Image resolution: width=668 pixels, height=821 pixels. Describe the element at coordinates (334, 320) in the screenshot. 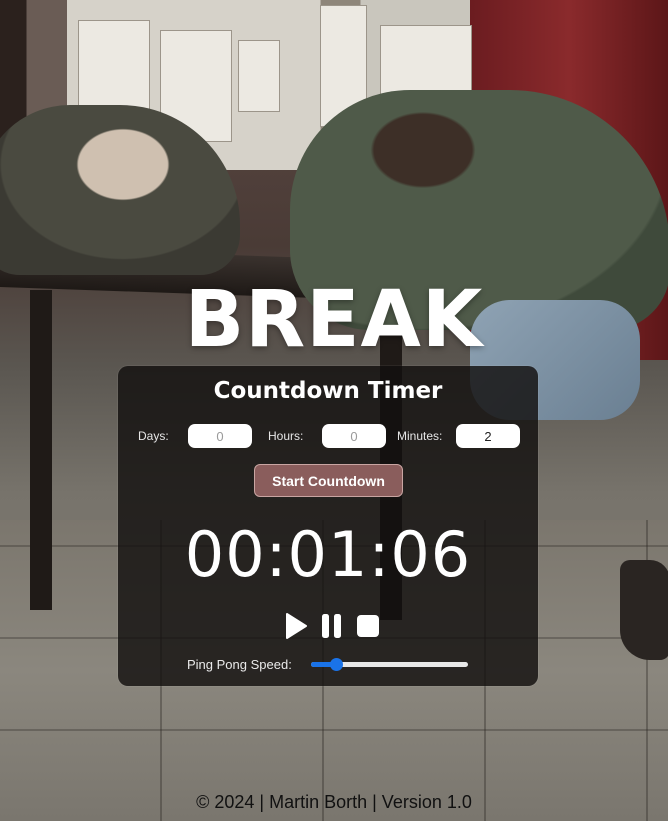

I see `page-title: BREAK` at that location.